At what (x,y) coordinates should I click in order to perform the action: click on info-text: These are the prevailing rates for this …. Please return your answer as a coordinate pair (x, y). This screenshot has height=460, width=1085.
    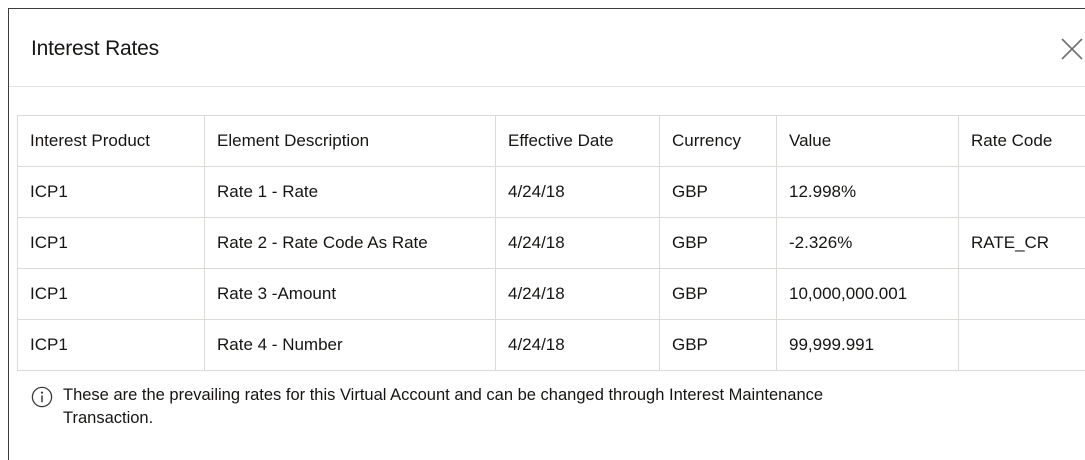
    Looking at the image, I should click on (443, 407).